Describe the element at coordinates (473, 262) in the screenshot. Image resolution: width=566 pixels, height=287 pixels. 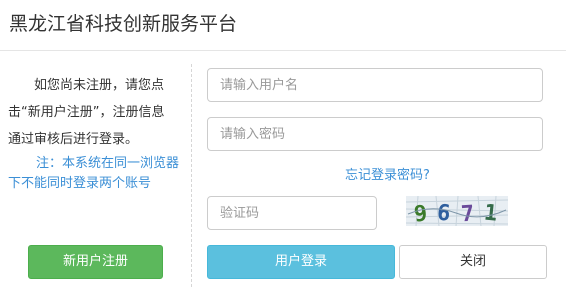
I see `close-button: 关闭` at that location.